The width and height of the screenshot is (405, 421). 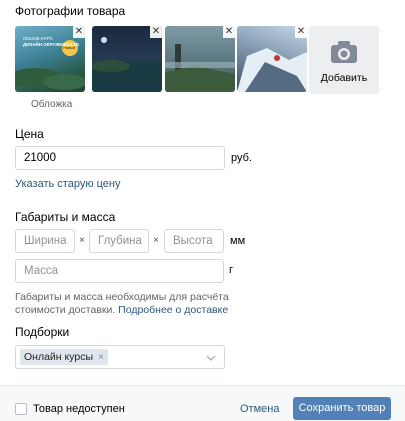 I want to click on photos-section-title: Фотографии товара, so click(x=70, y=11).